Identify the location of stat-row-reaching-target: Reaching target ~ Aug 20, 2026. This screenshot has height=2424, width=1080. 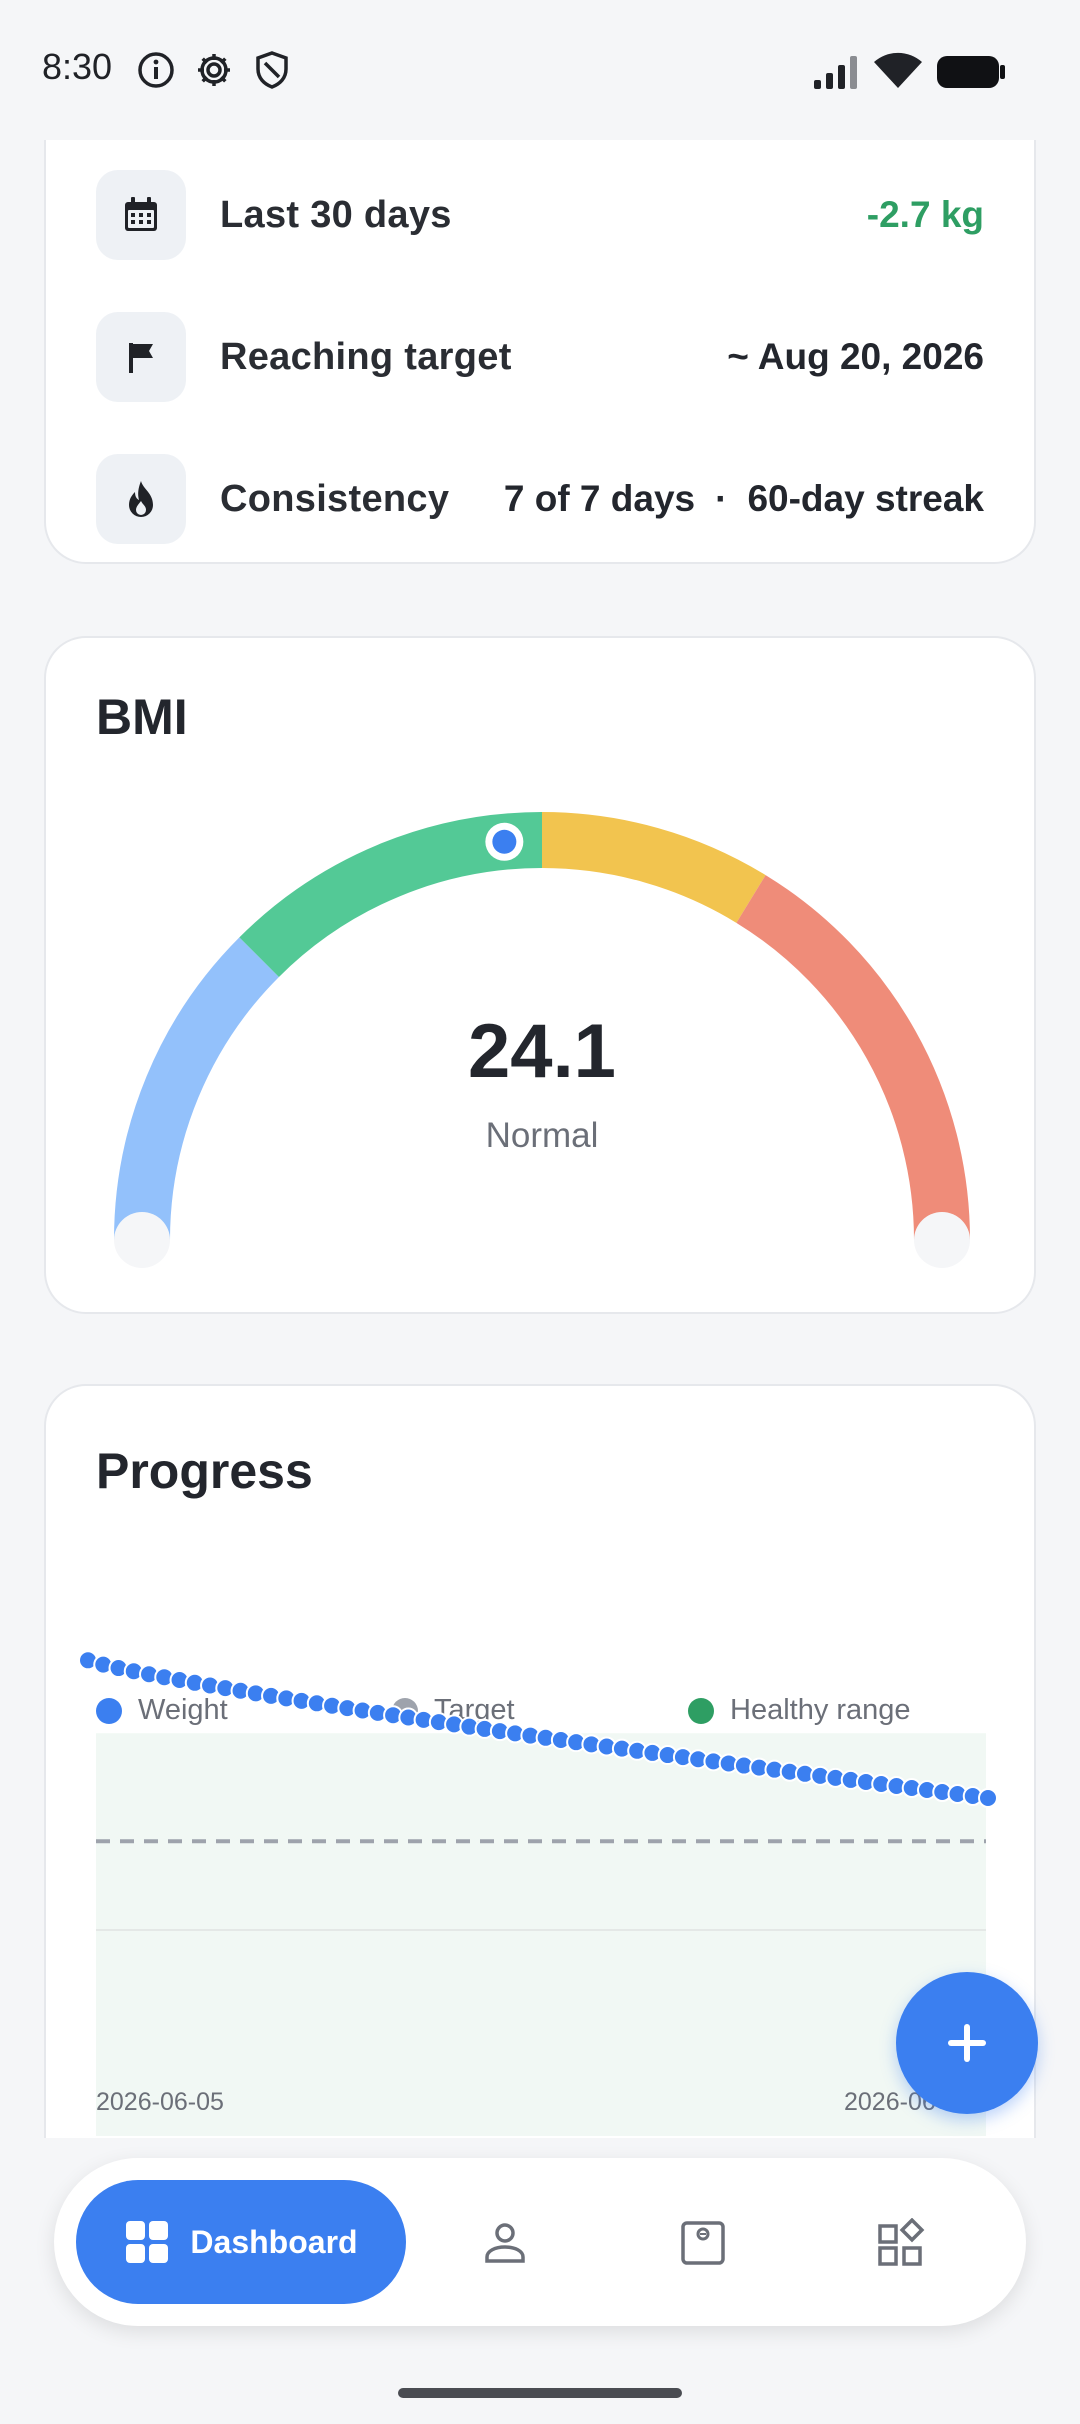
(540, 357).